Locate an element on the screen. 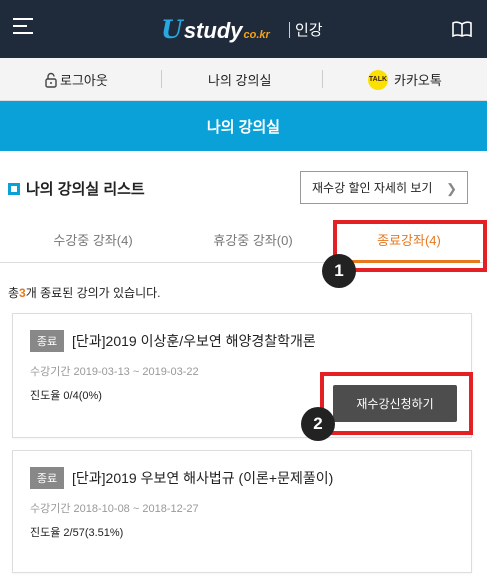  logout-button: 로그아웃 is located at coordinates (76, 79).